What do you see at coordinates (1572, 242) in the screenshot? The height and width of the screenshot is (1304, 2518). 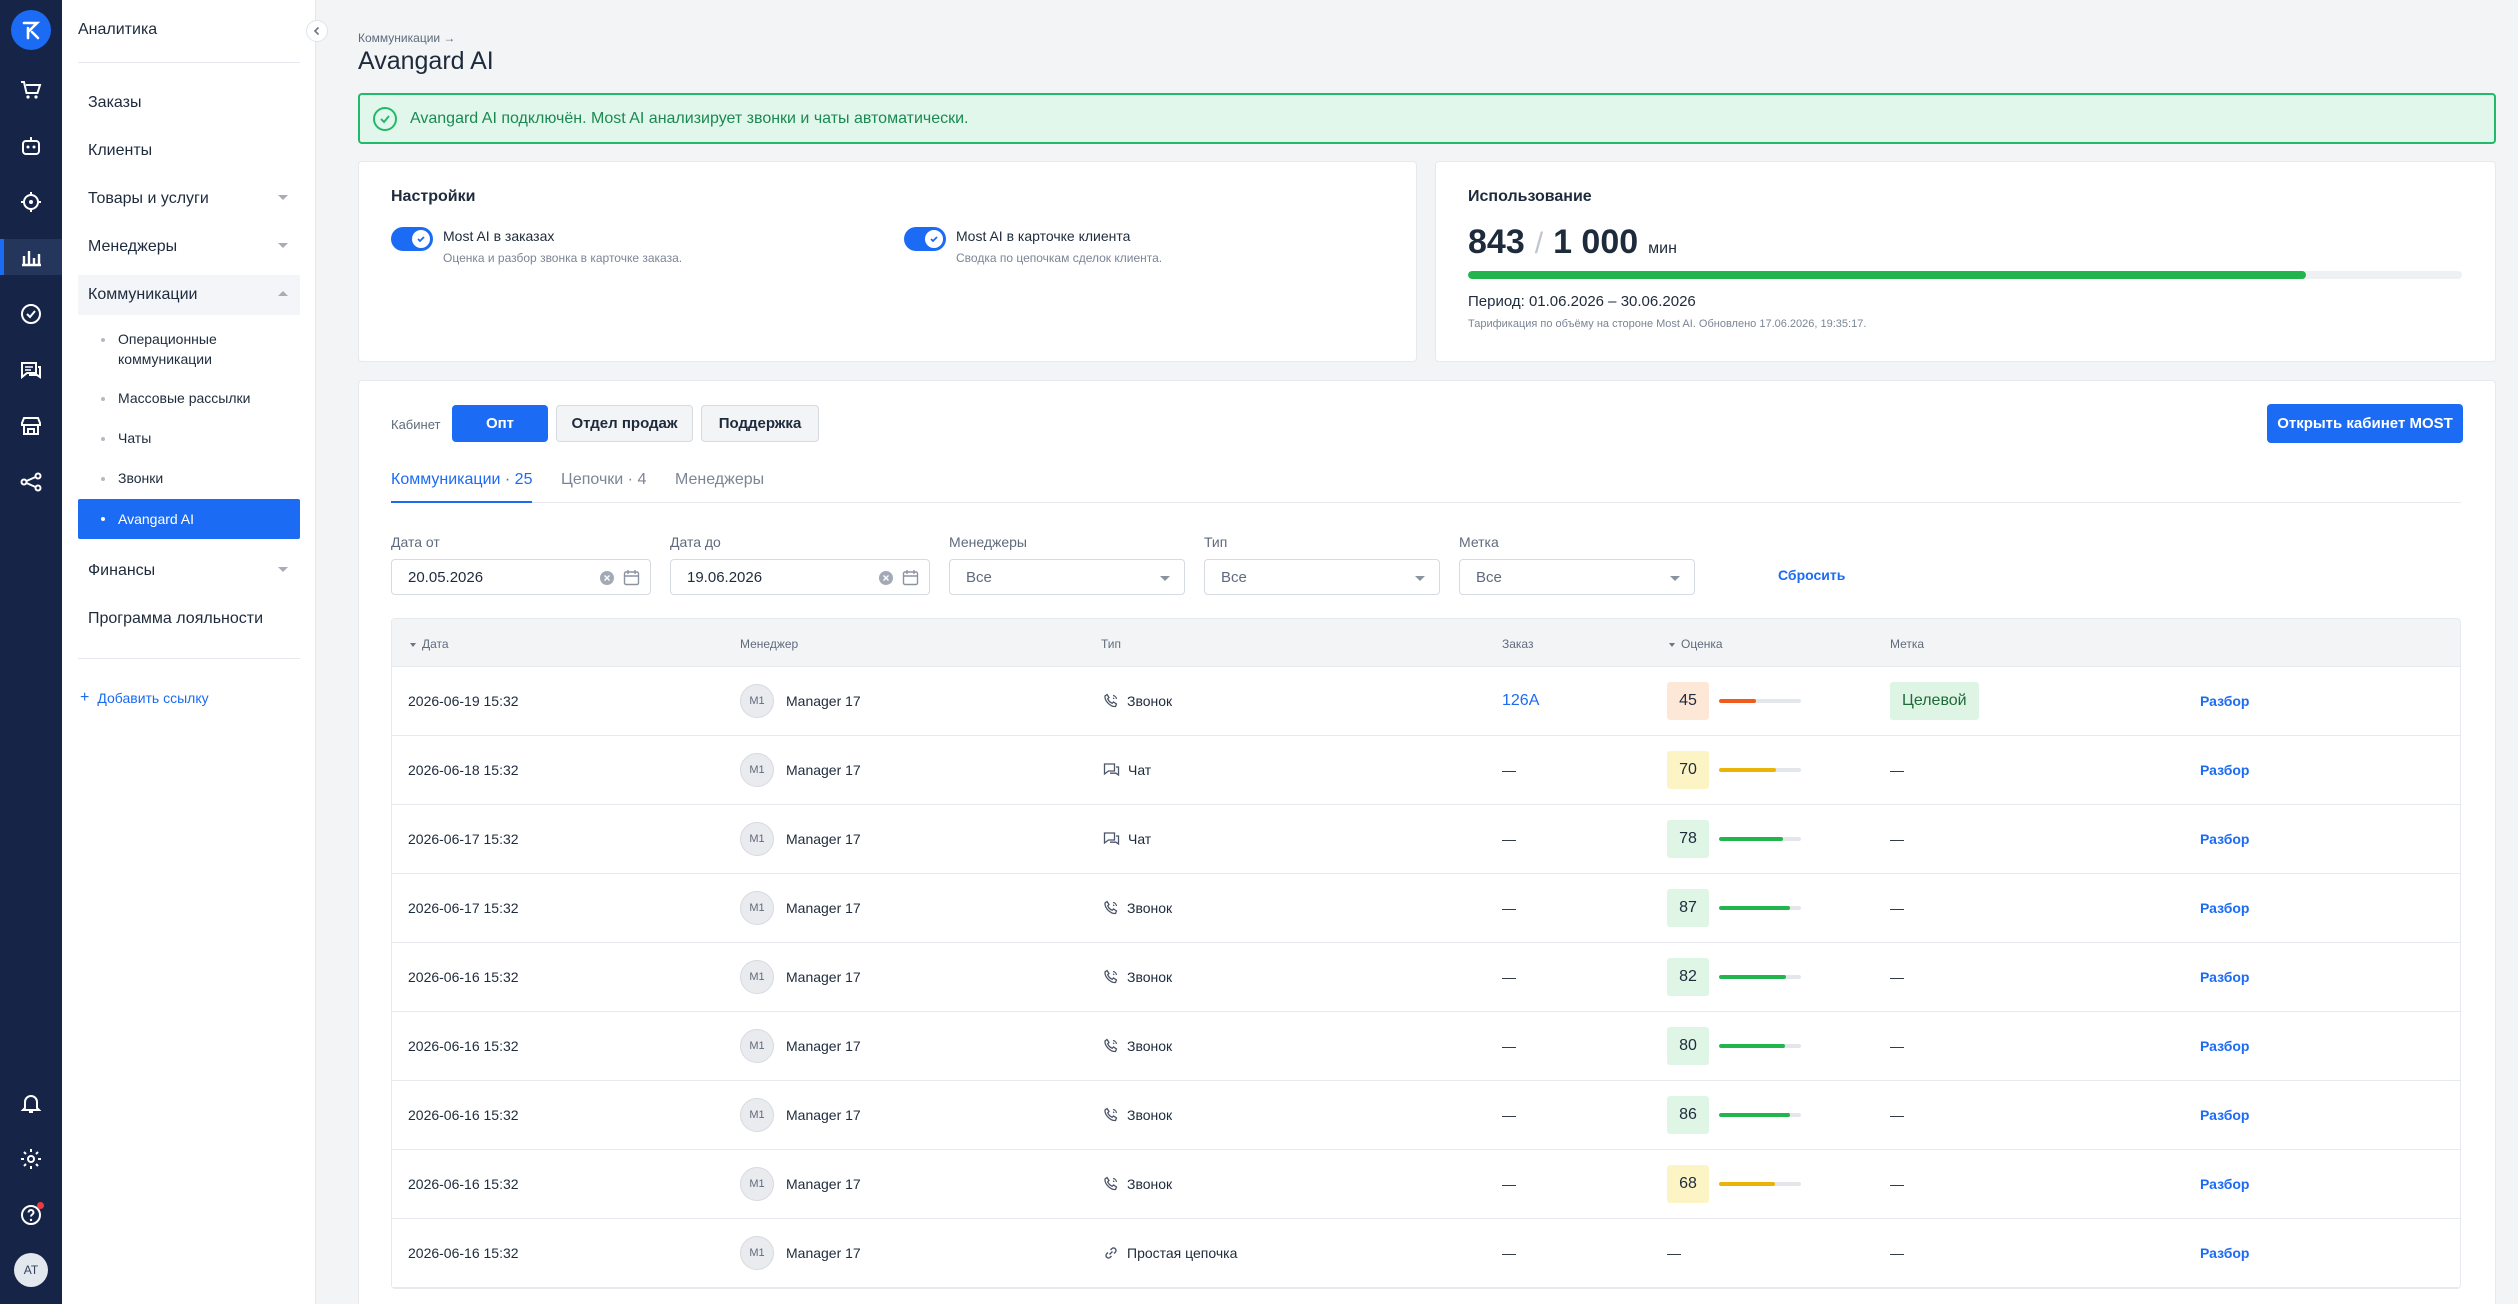 I see `usage-counter: 843 / 1 000 мин` at bounding box center [1572, 242].